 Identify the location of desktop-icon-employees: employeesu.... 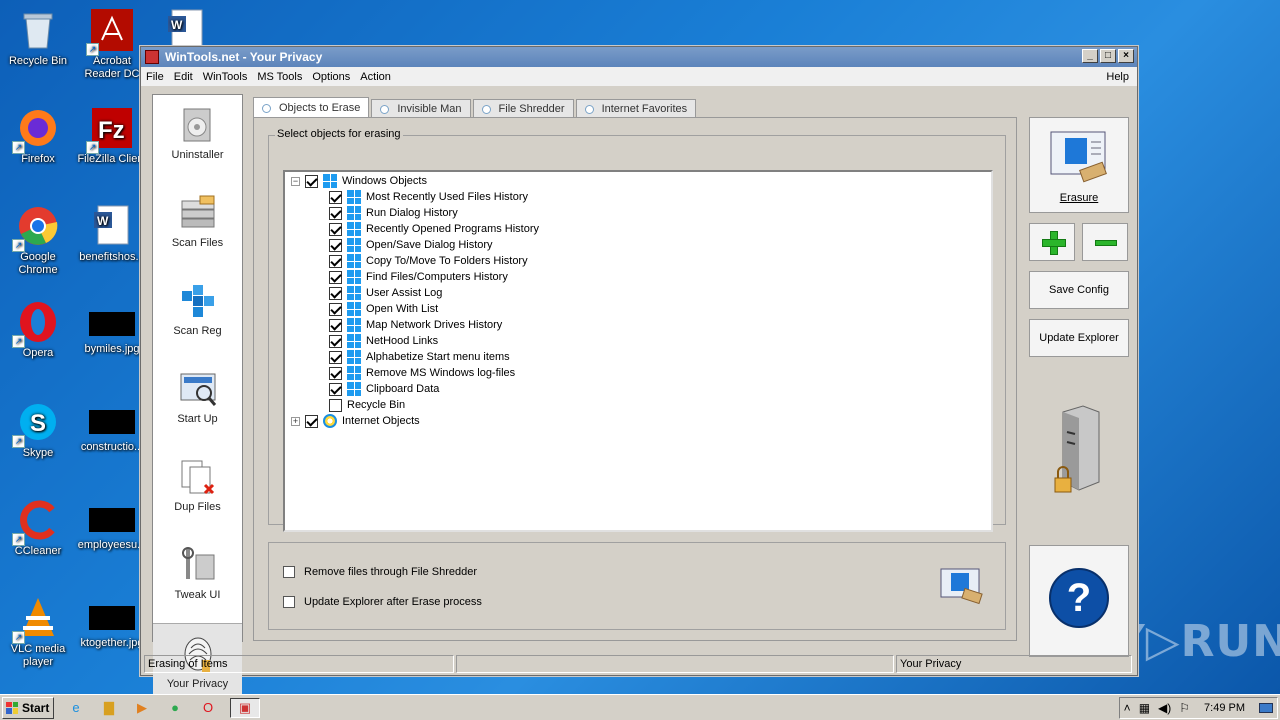
(112, 524).